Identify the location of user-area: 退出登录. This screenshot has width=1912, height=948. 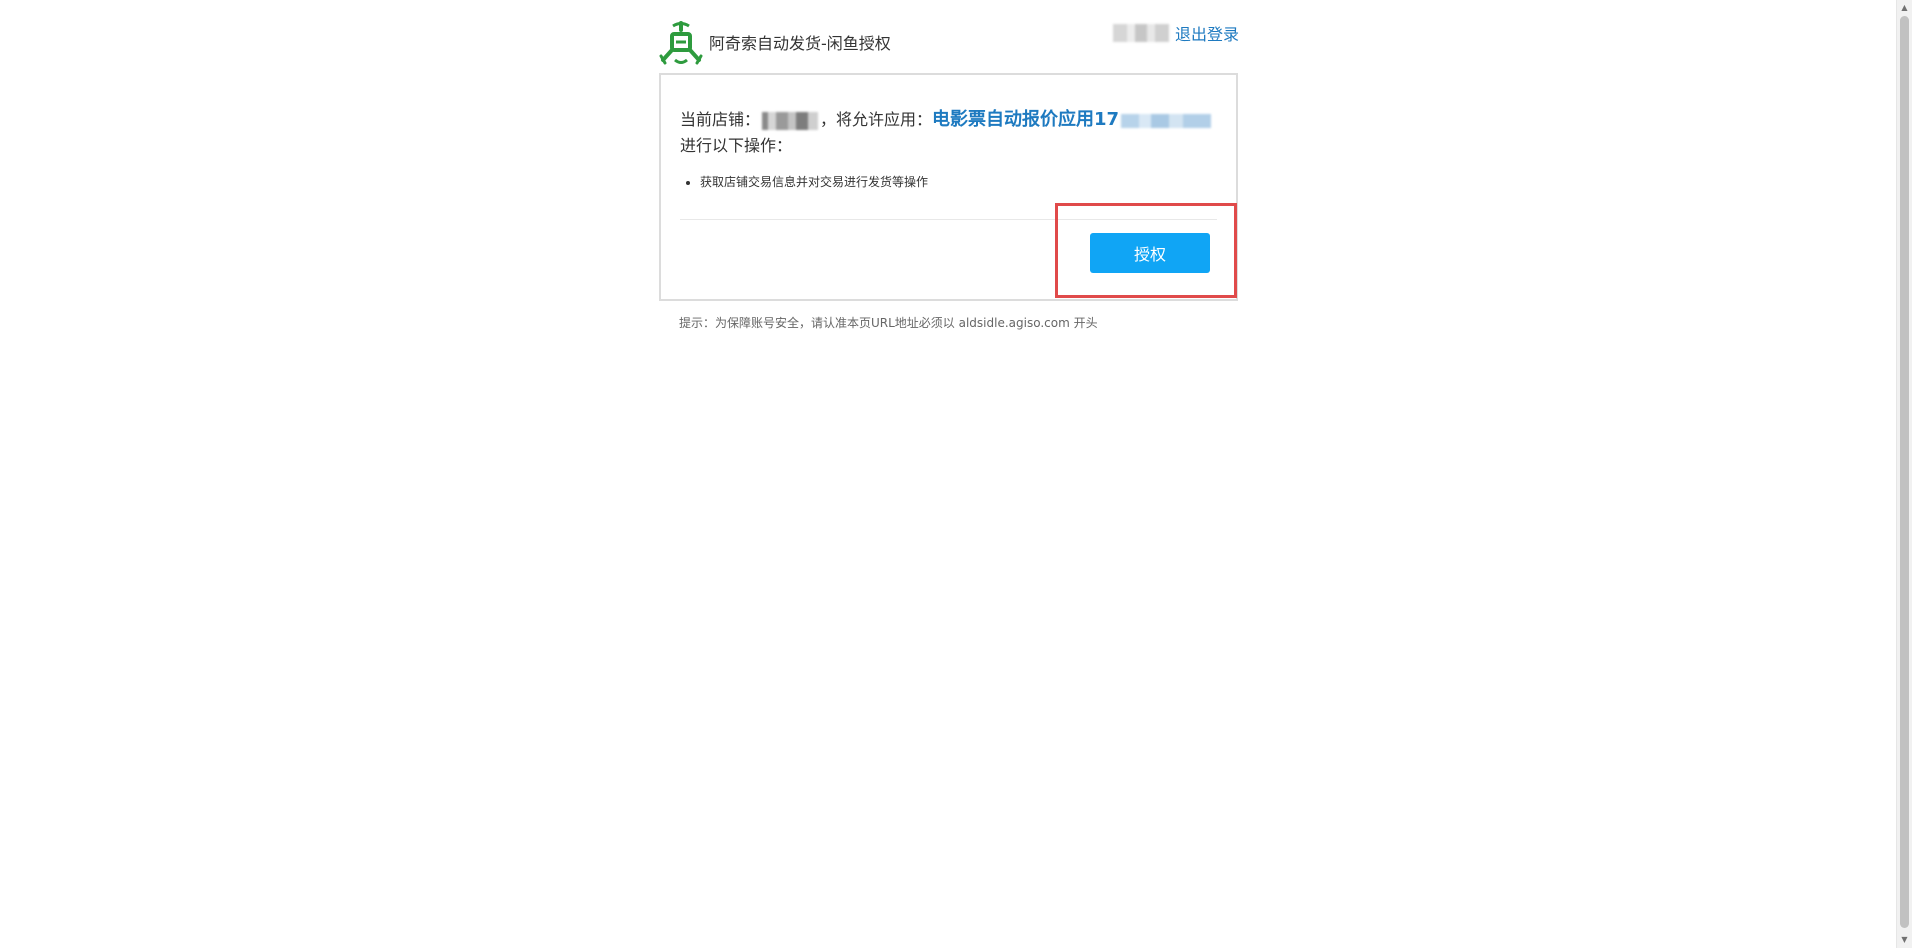
(1175, 33).